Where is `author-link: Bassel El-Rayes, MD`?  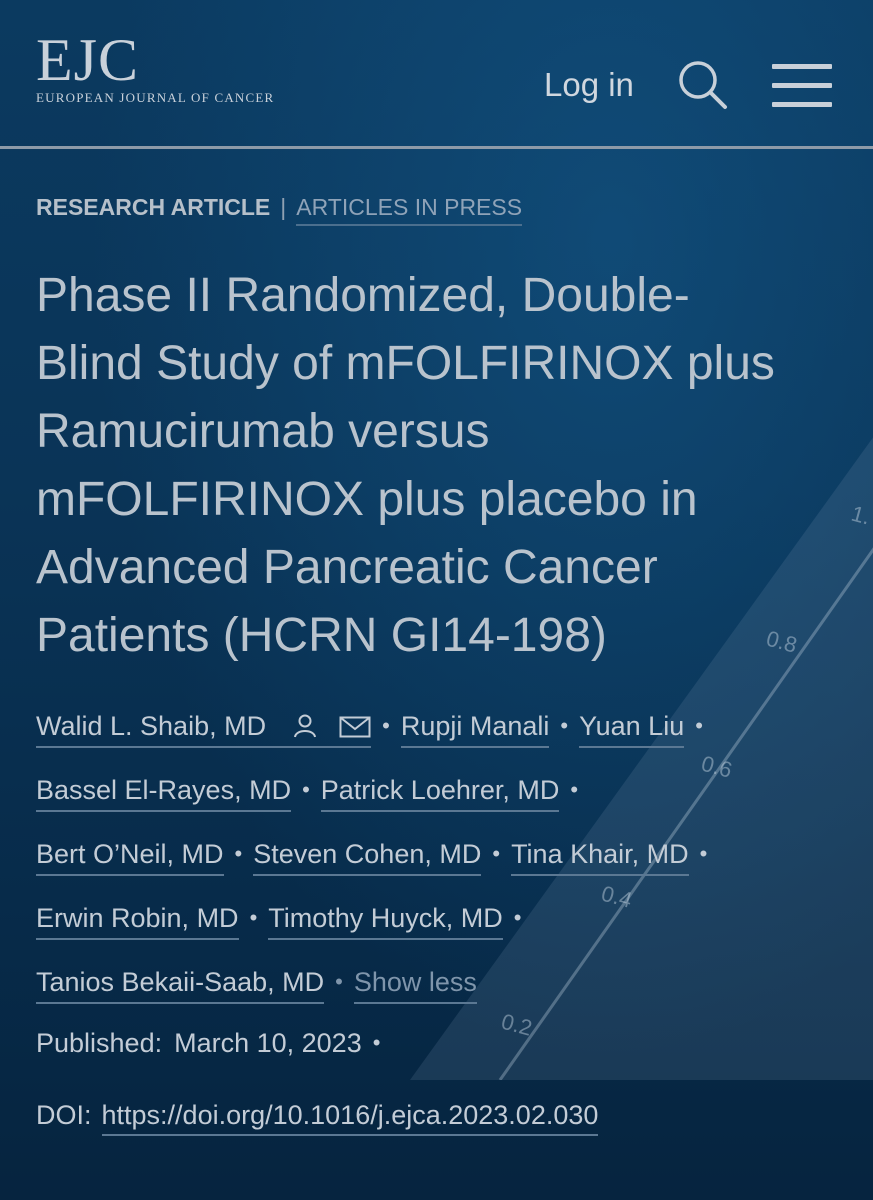 author-link: Bassel El-Rayes, MD is located at coordinates (164, 793).